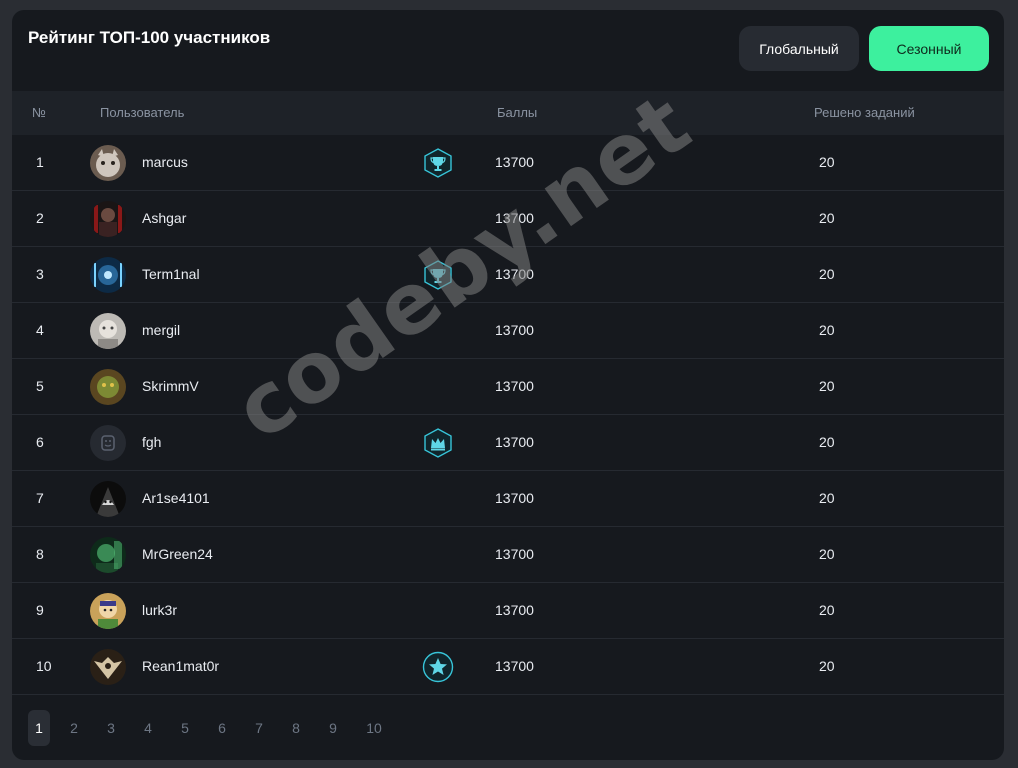 Image resolution: width=1018 pixels, height=768 pixels. What do you see at coordinates (180, 666) in the screenshot?
I see `username-link: Rean1mat0r` at bounding box center [180, 666].